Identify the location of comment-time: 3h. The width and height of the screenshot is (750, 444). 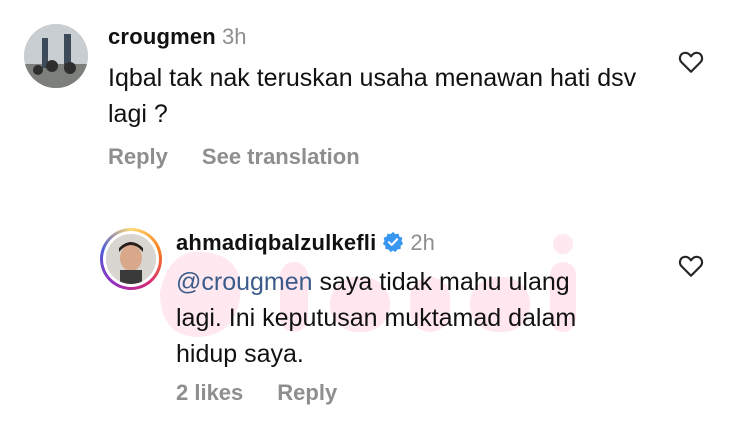
(234, 36).